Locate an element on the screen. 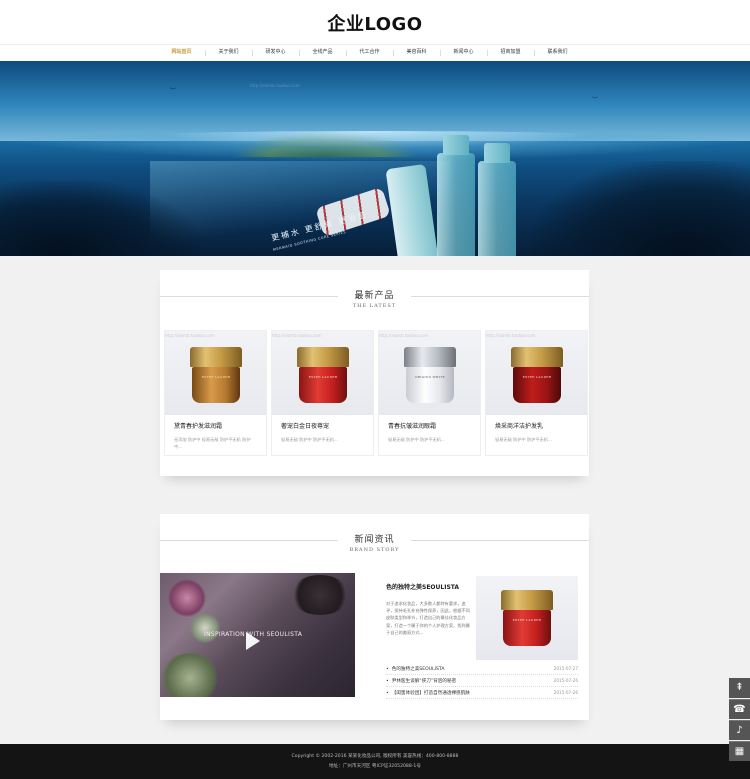 This screenshot has height=779, width=750. banner-waterline is located at coordinates (375, 146).